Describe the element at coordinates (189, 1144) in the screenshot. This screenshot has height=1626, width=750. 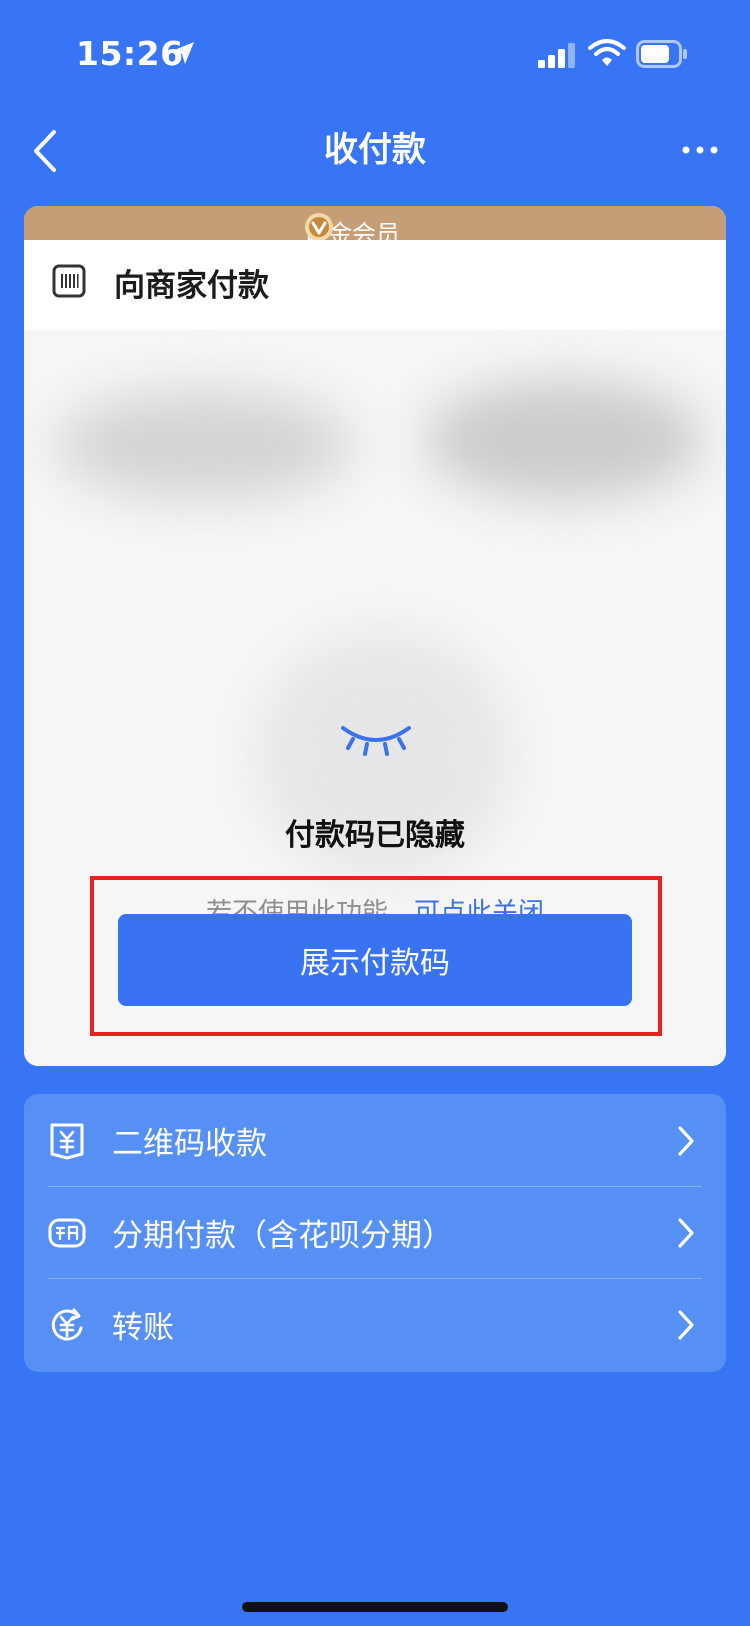
I see `service-label: 二维码收款` at that location.